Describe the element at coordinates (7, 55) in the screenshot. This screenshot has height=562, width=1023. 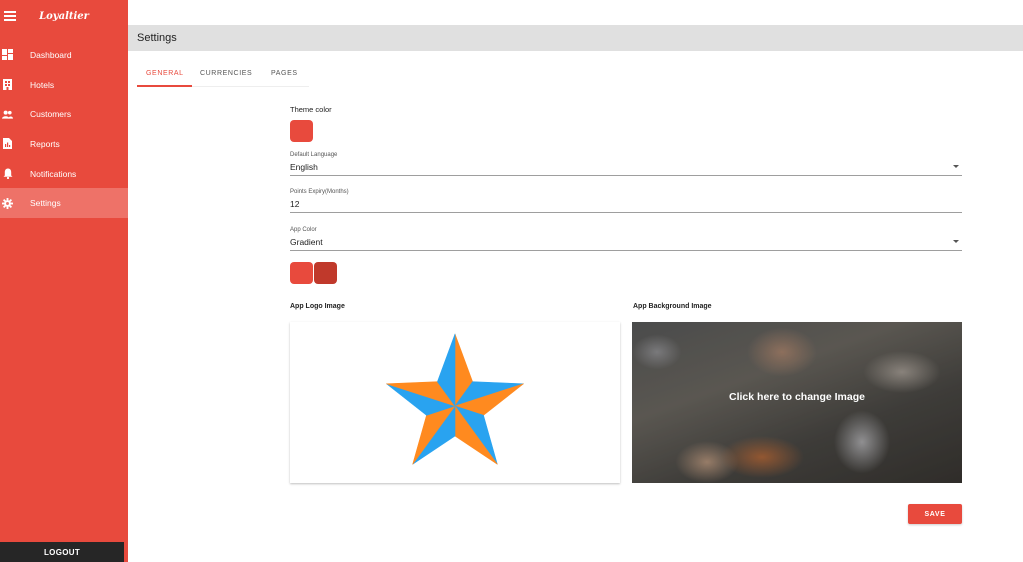
I see `dashboard-icon` at that location.